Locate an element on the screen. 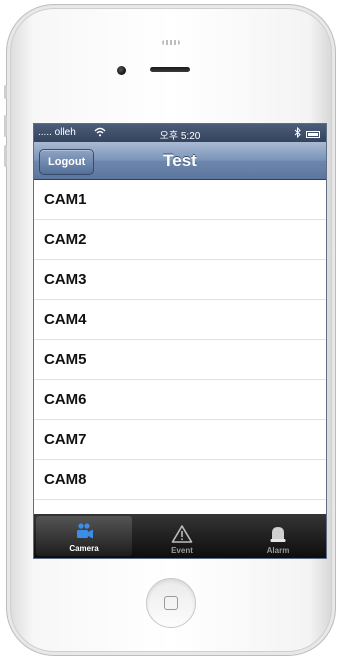 The width and height of the screenshot is (342, 662). tab-label: Event is located at coordinates (182, 550).